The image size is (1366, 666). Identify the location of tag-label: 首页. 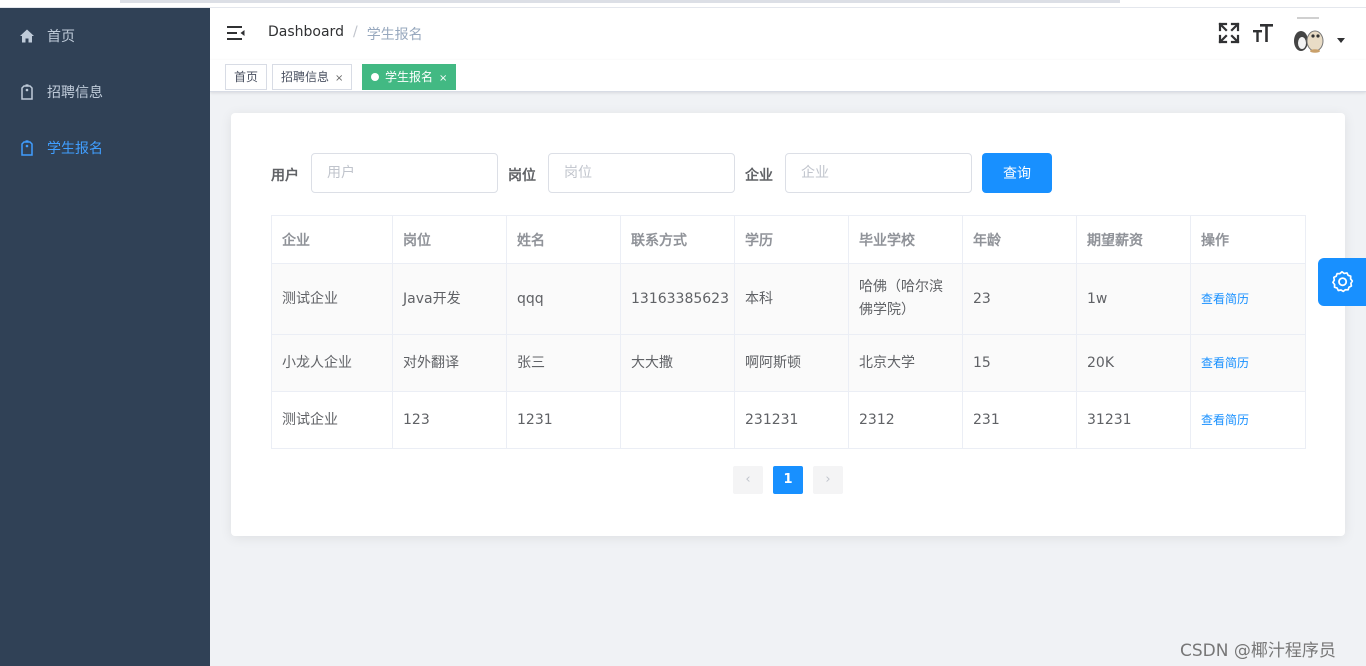
(246, 77).